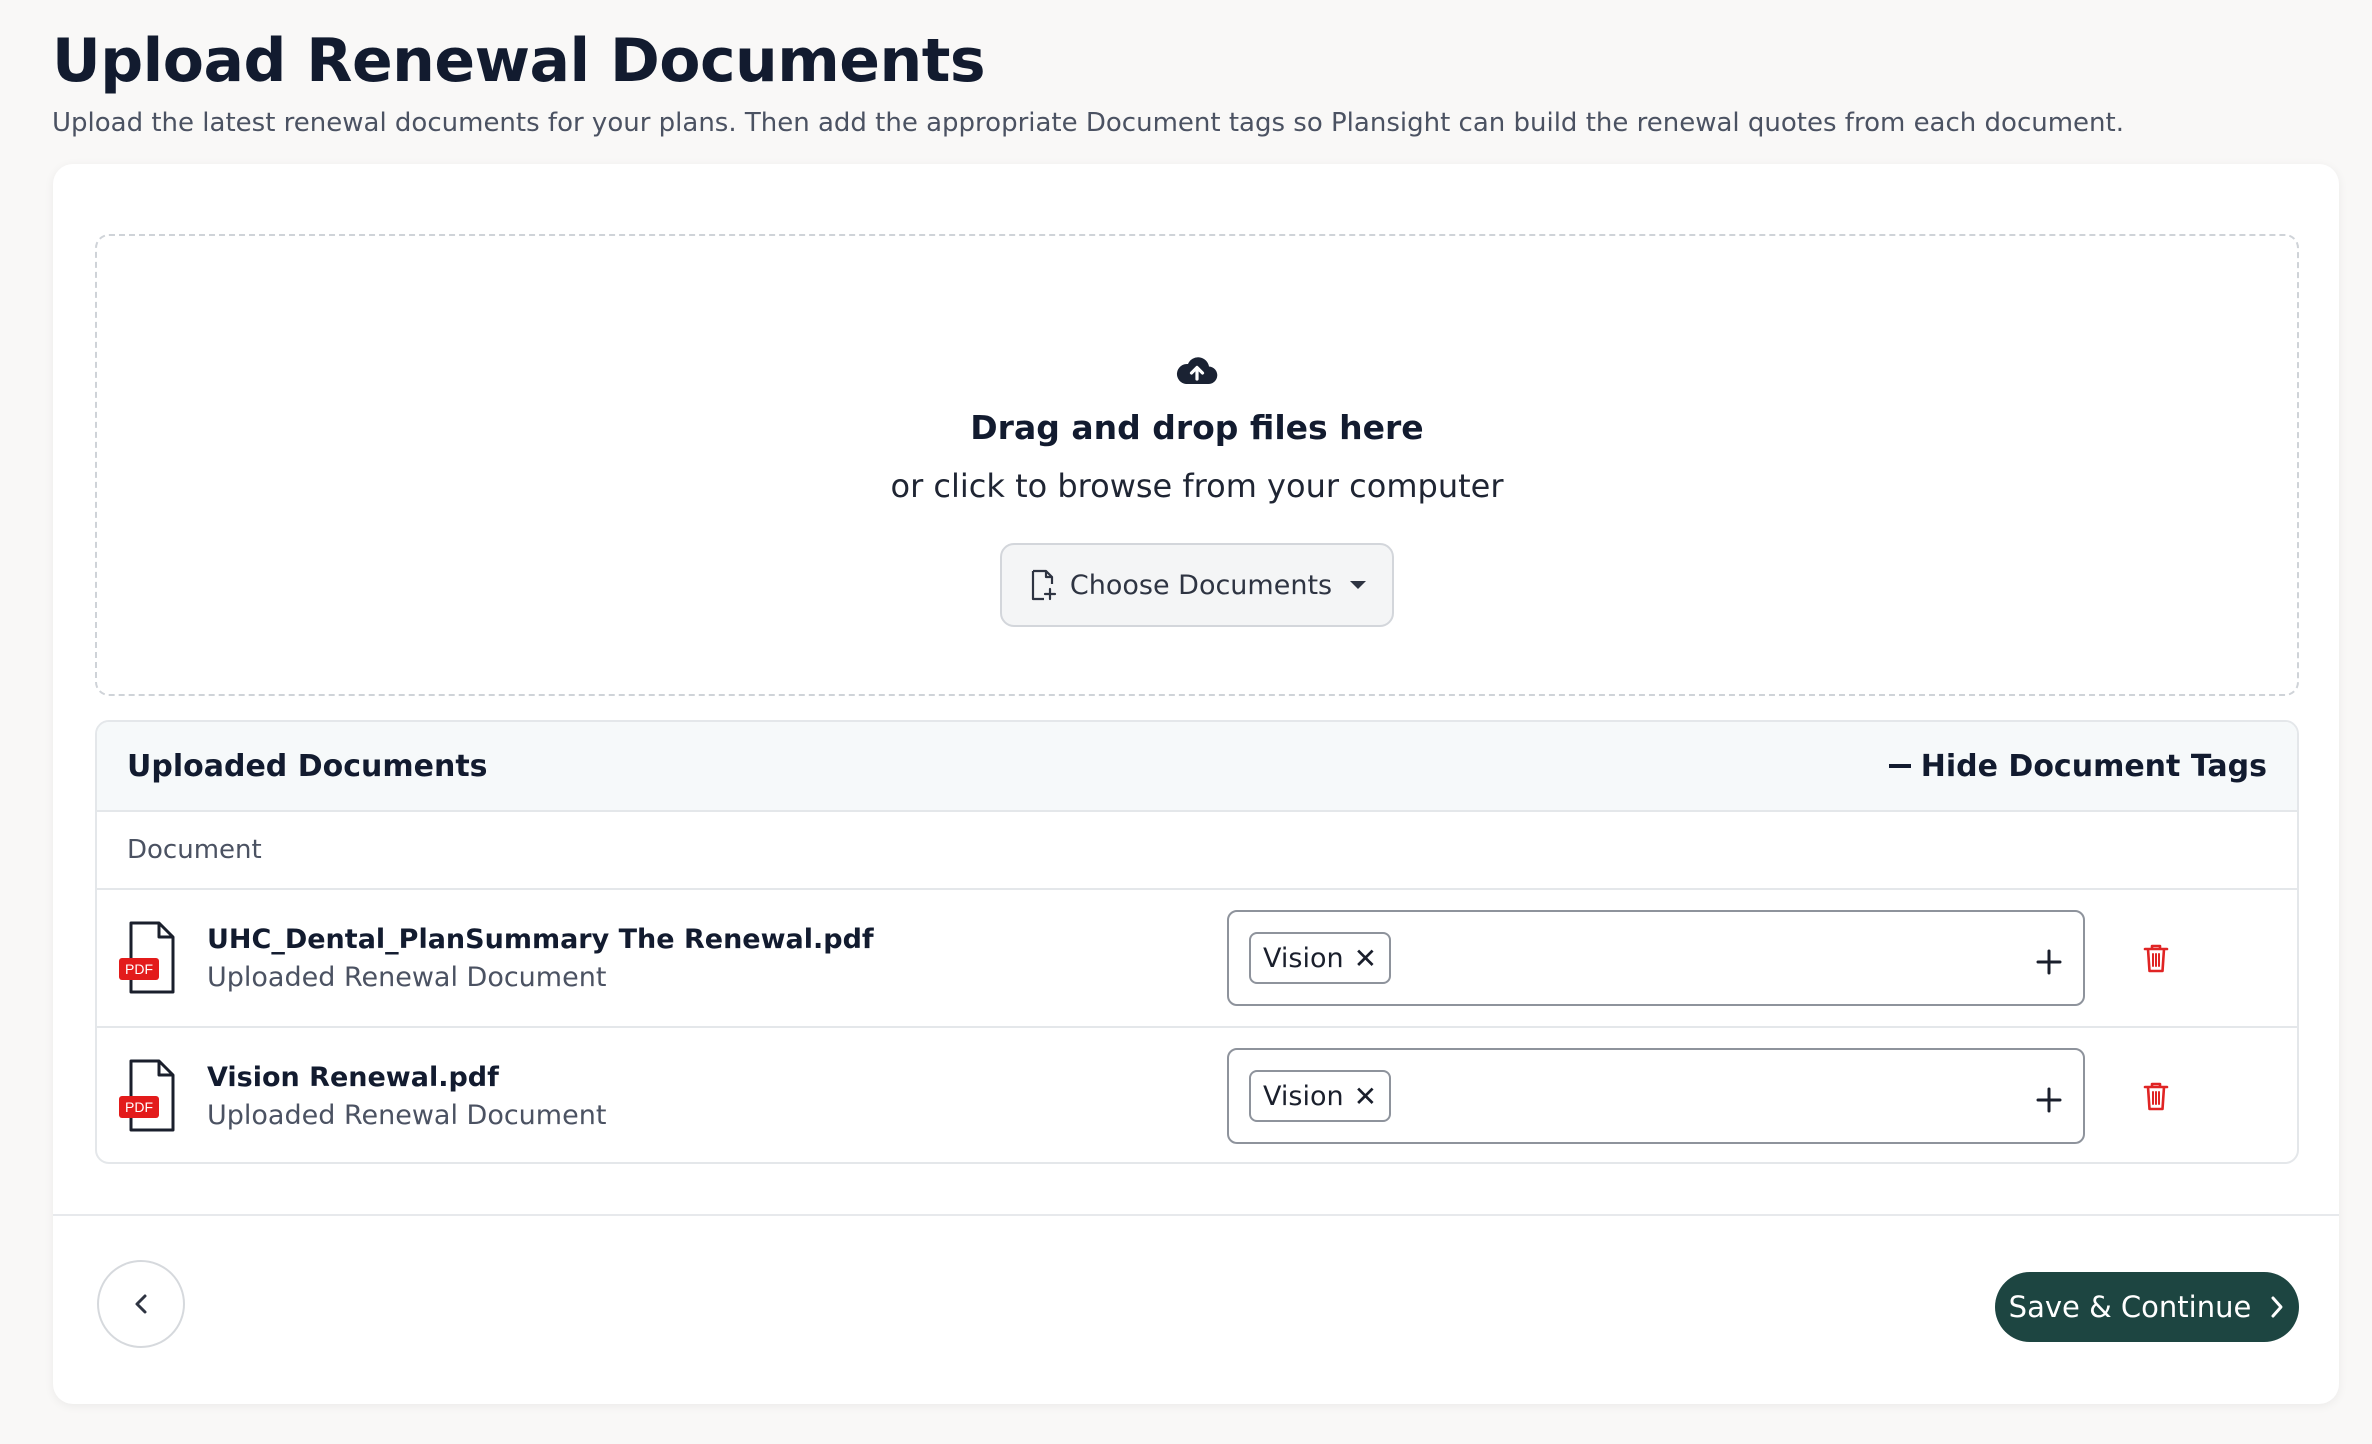  What do you see at coordinates (1197, 767) in the screenshot?
I see `uploaded-documents-header: Uploaded Documents Hide Document Tags` at bounding box center [1197, 767].